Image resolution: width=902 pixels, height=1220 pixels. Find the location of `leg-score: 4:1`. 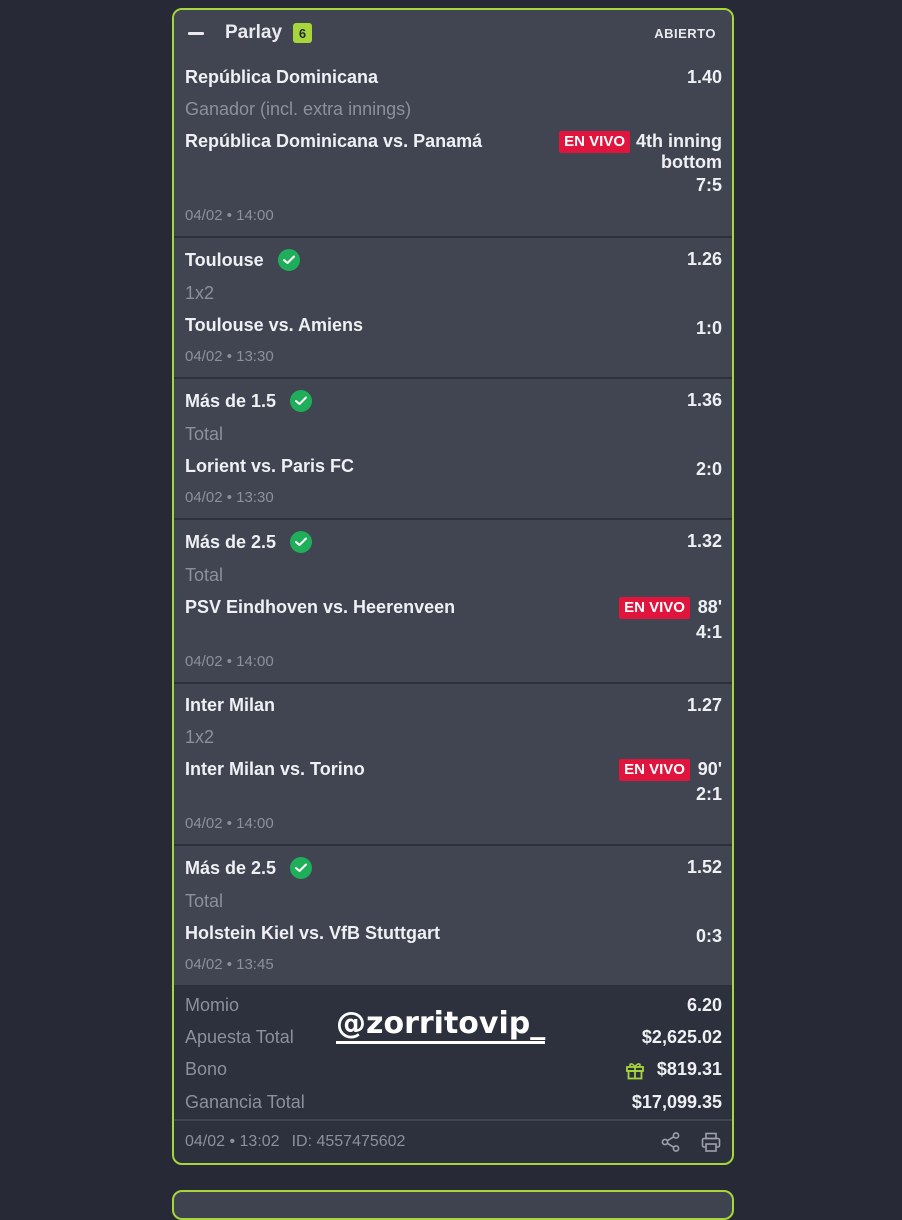

leg-score: 4:1 is located at coordinates (708, 632).